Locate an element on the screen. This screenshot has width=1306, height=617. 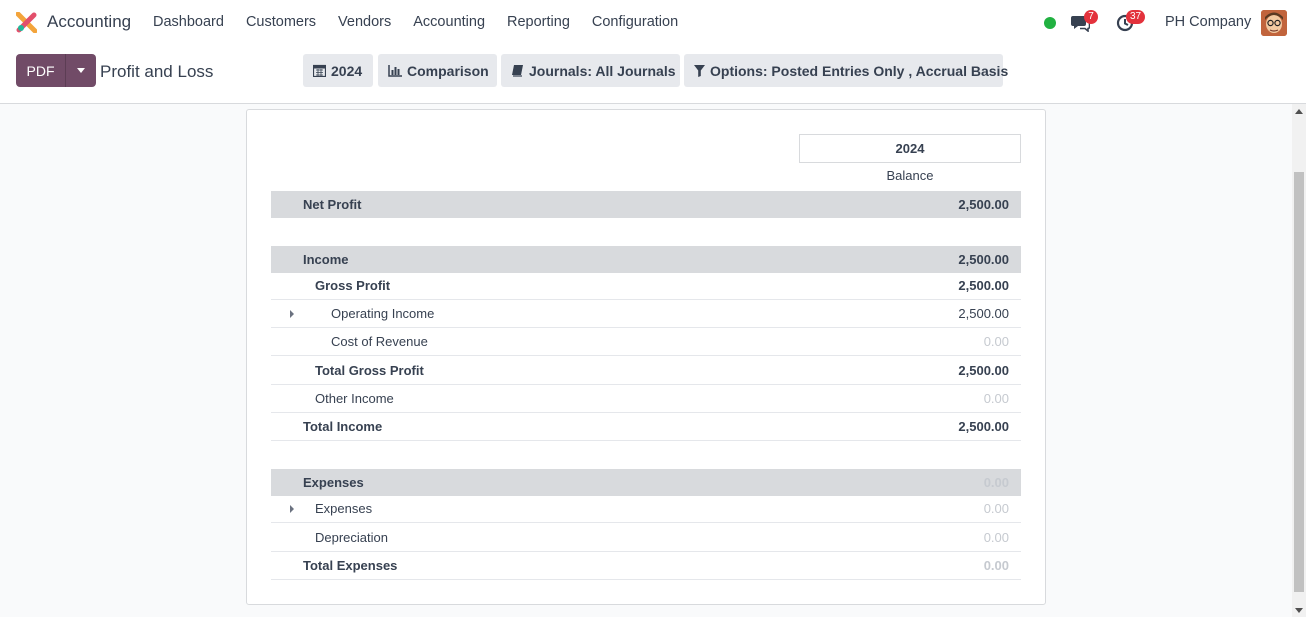
user-avatar-icon is located at coordinates (1274, 23).